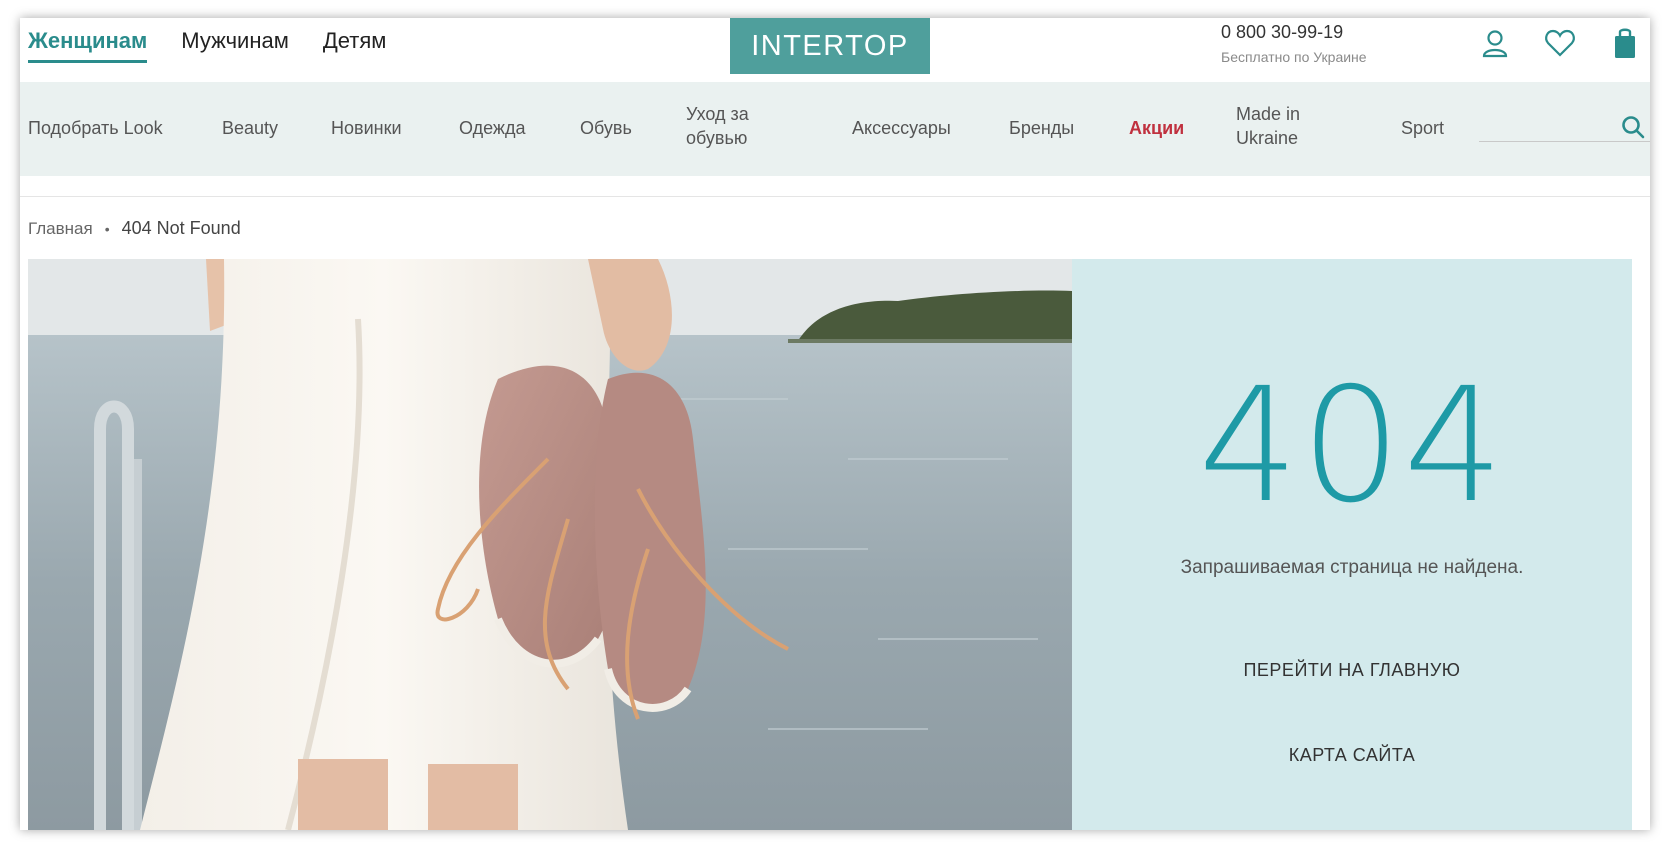  What do you see at coordinates (95, 128) in the screenshot?
I see `nav-item-look: Подобрать Look` at bounding box center [95, 128].